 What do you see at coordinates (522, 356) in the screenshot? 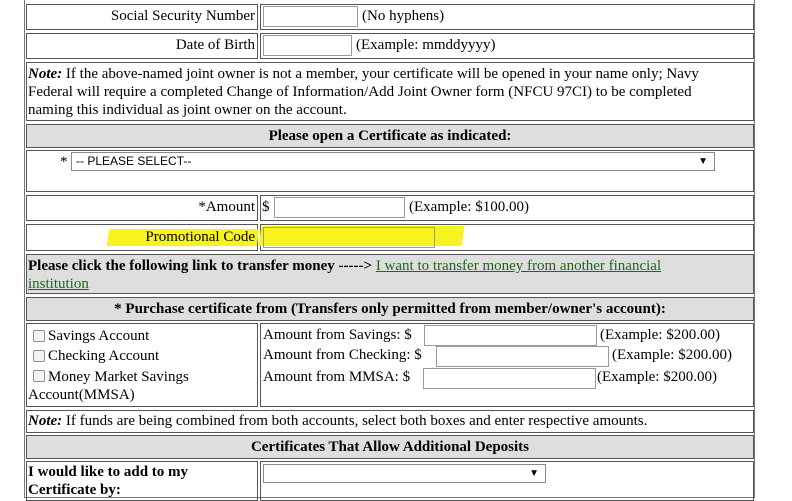
I see `checking-amount-input` at bounding box center [522, 356].